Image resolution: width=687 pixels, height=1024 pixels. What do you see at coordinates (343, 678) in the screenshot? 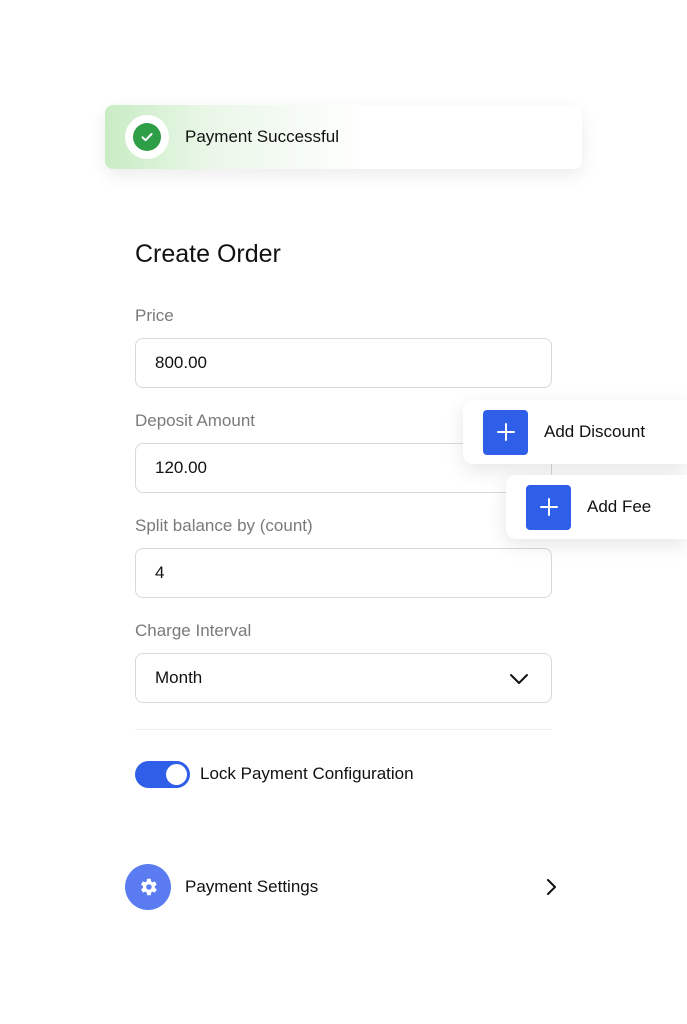
I see `charge-interval-select: Month` at bounding box center [343, 678].